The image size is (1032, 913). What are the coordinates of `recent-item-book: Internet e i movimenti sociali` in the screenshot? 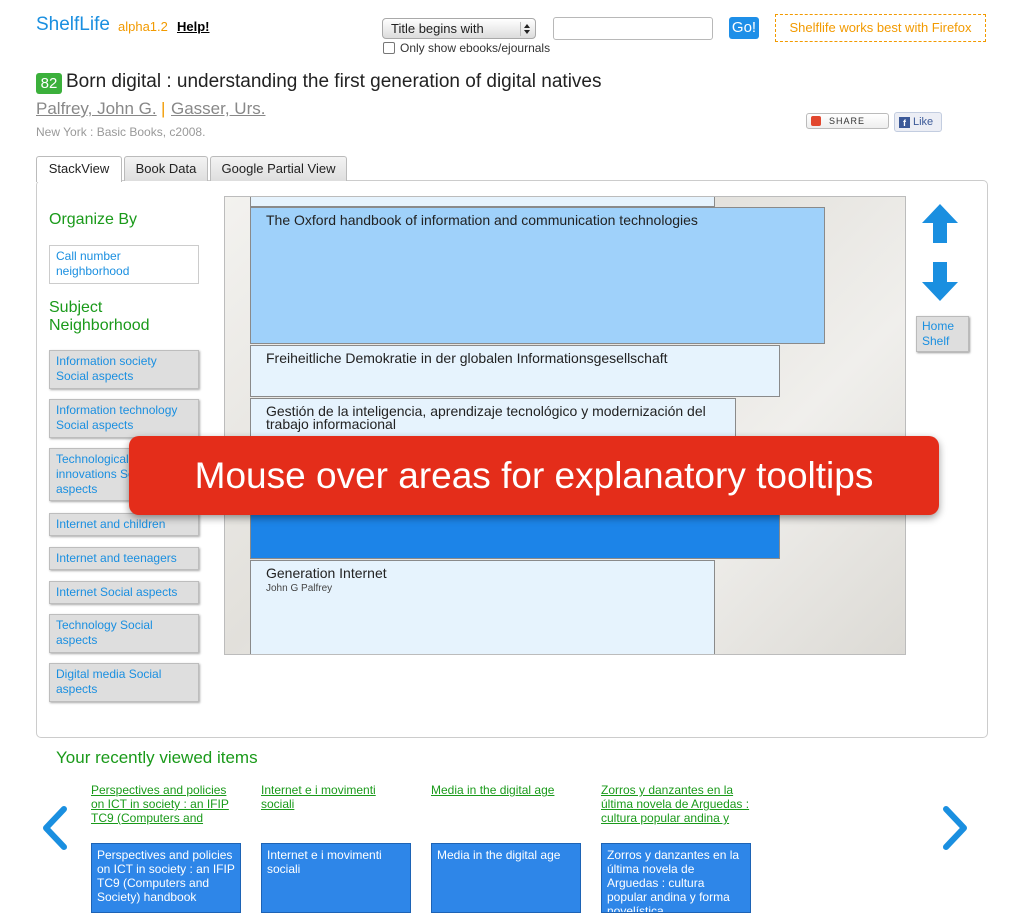 It's located at (336, 878).